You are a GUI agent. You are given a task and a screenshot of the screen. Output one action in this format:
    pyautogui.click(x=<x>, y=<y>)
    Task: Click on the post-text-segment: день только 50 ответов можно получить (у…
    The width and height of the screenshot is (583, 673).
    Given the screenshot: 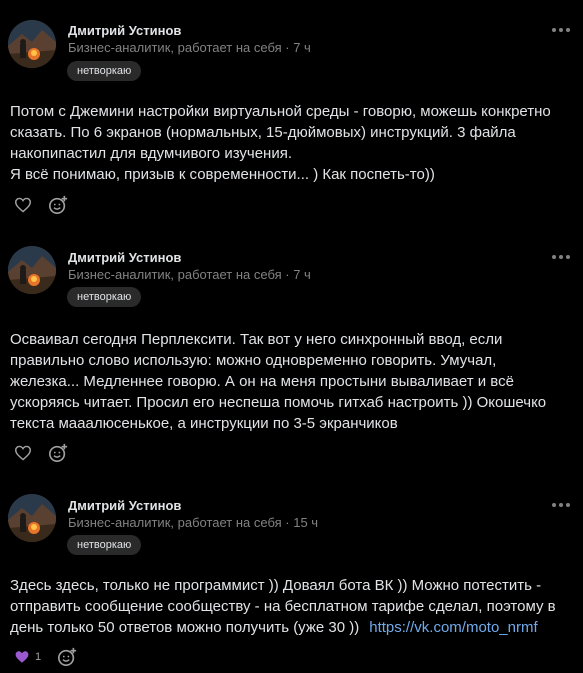 What is the action you would take?
    pyautogui.click(x=185, y=627)
    